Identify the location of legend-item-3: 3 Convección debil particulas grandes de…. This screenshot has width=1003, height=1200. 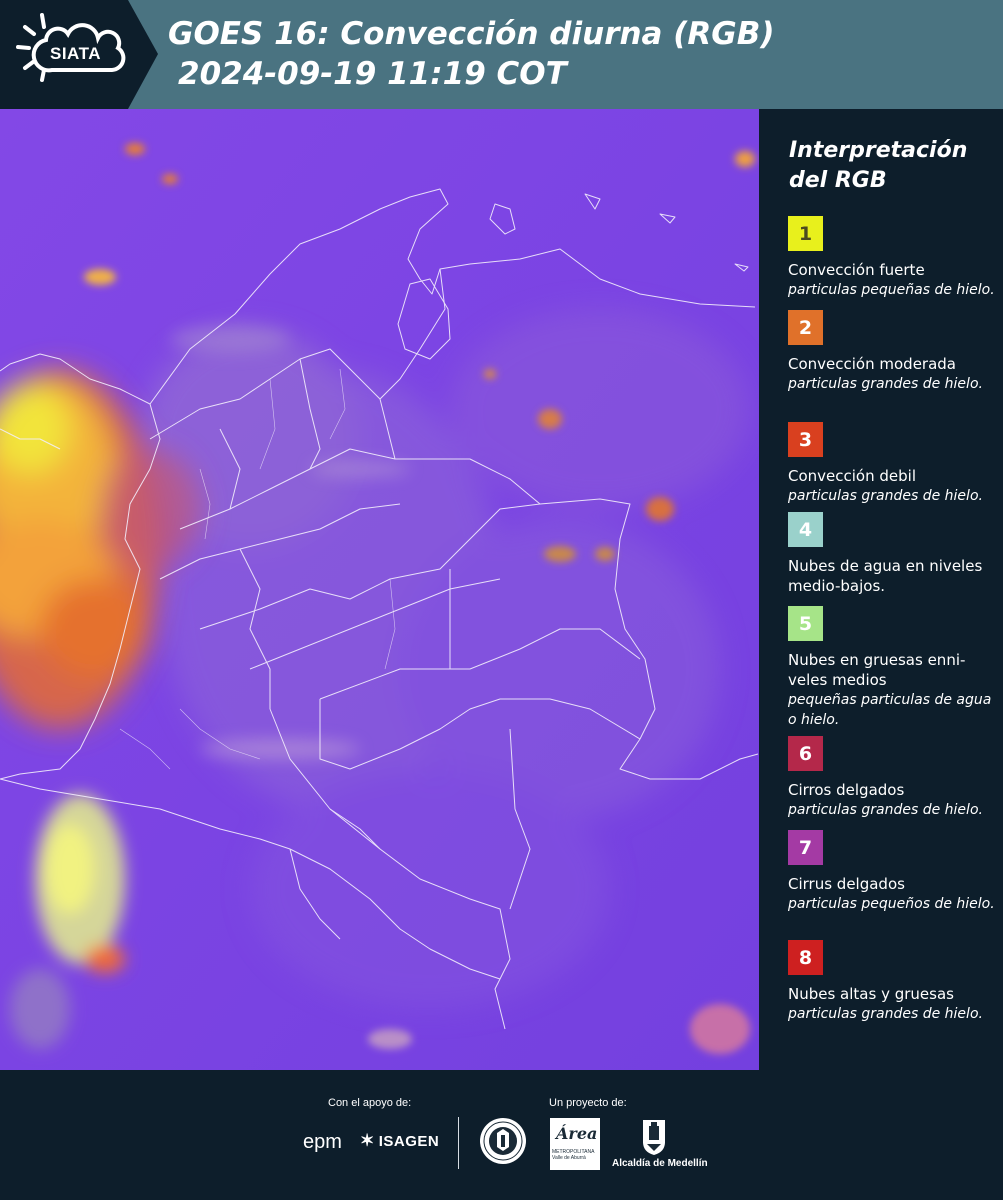
(894, 464).